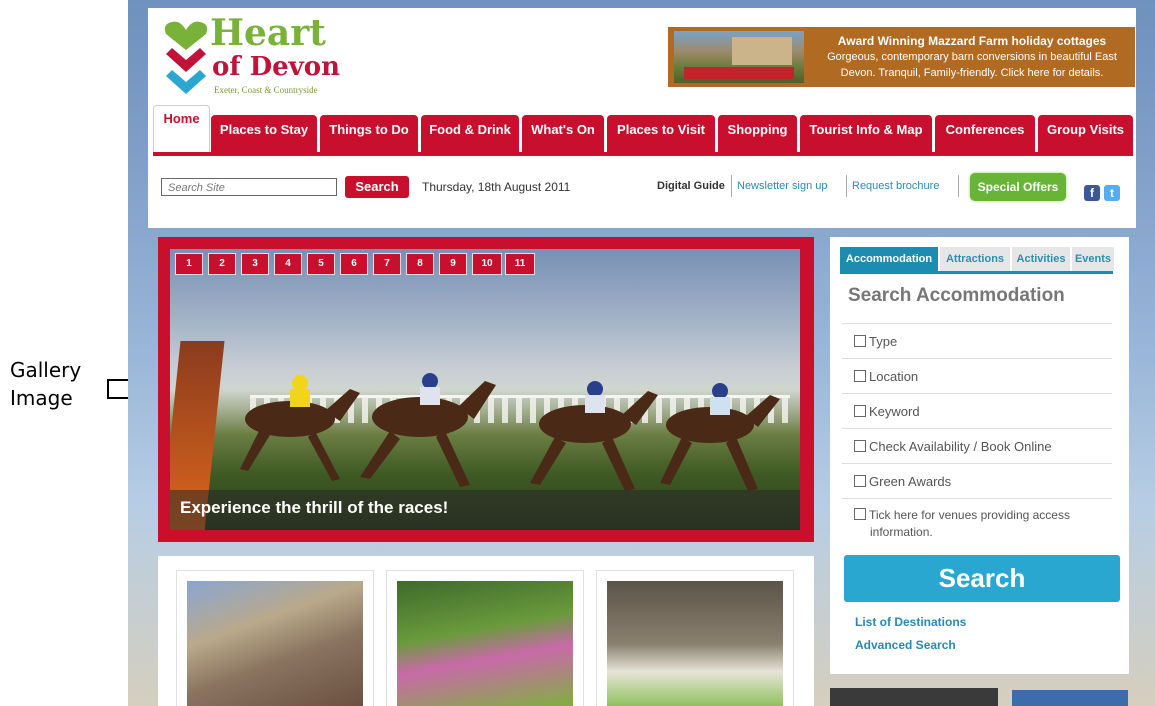  Describe the element at coordinates (975, 259) in the screenshot. I see `tab-attractions: Attractions` at that location.